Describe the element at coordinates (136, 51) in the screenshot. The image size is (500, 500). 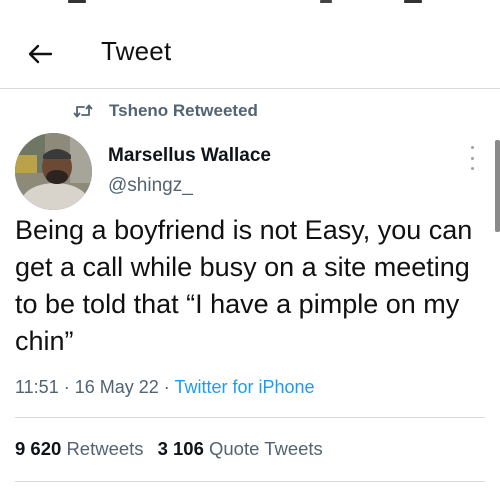
I see `page-title: Tweet` at that location.